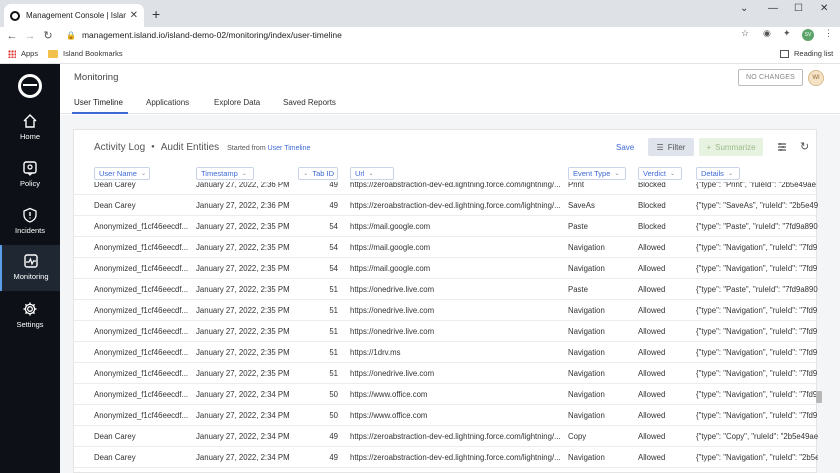  What do you see at coordinates (798, 8) in the screenshot?
I see `maximize-icon: ☐` at bounding box center [798, 8].